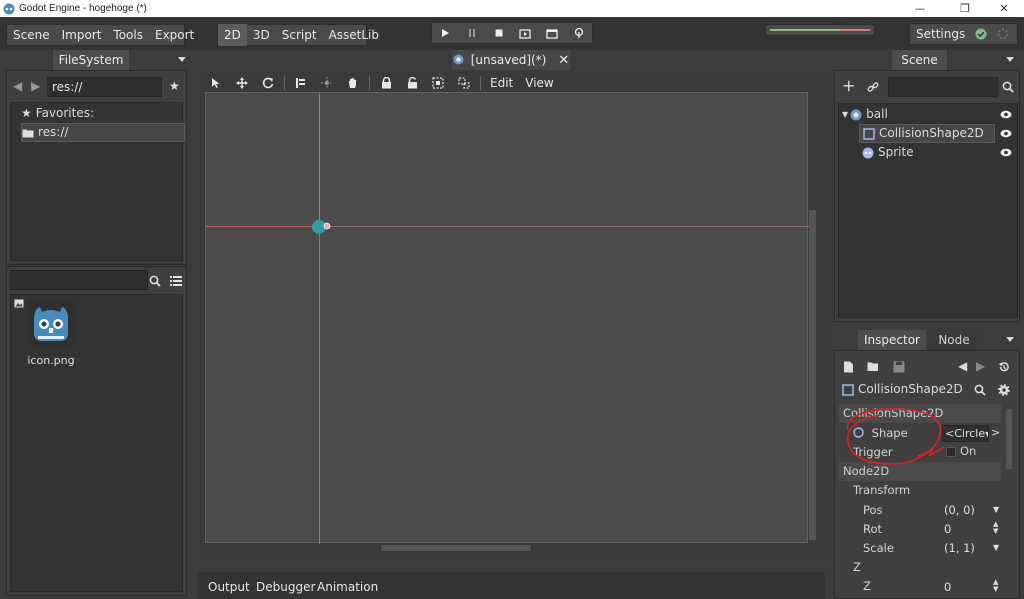 This screenshot has width=1024, height=599. I want to click on section-collisionshape2d: CollisionShape2D, so click(920, 413).